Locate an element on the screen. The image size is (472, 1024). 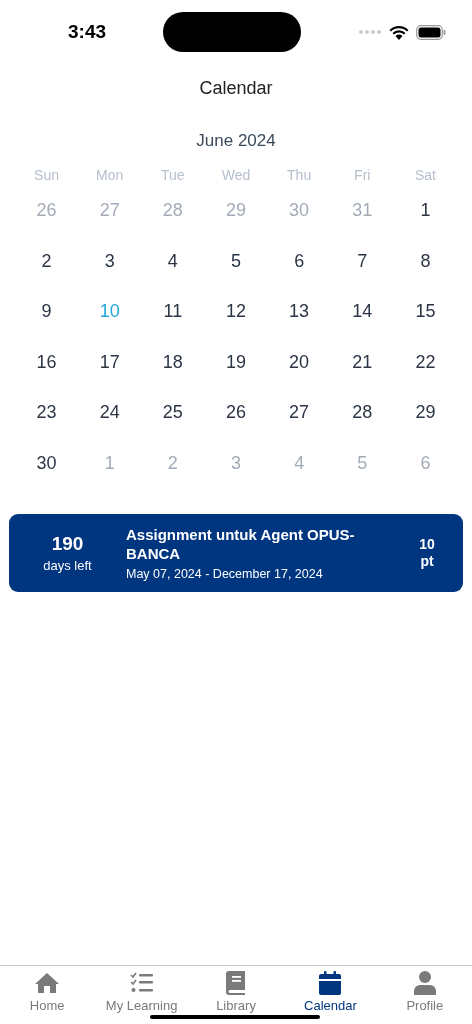
calendar-day: 11 is located at coordinates (173, 326).